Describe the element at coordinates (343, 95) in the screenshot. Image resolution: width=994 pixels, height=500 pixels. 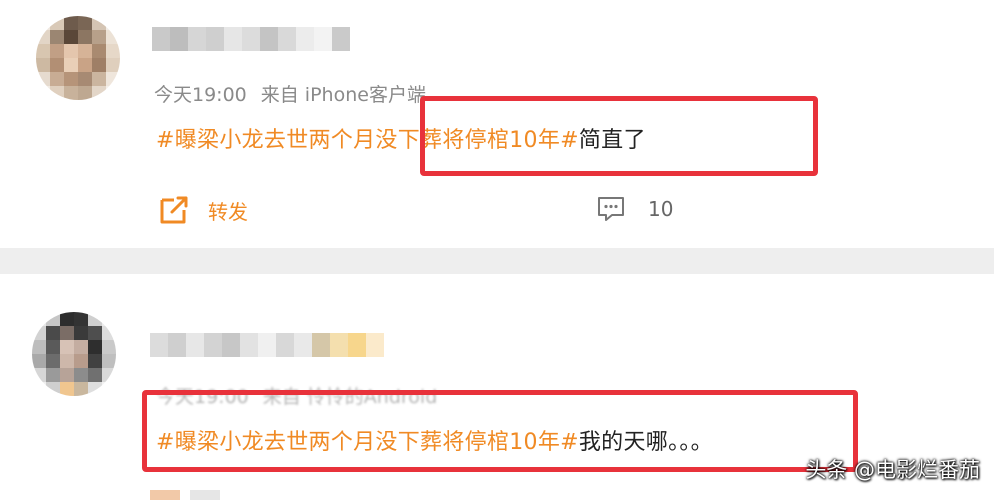
I see `post-source: 来自 iPhone客户端` at that location.